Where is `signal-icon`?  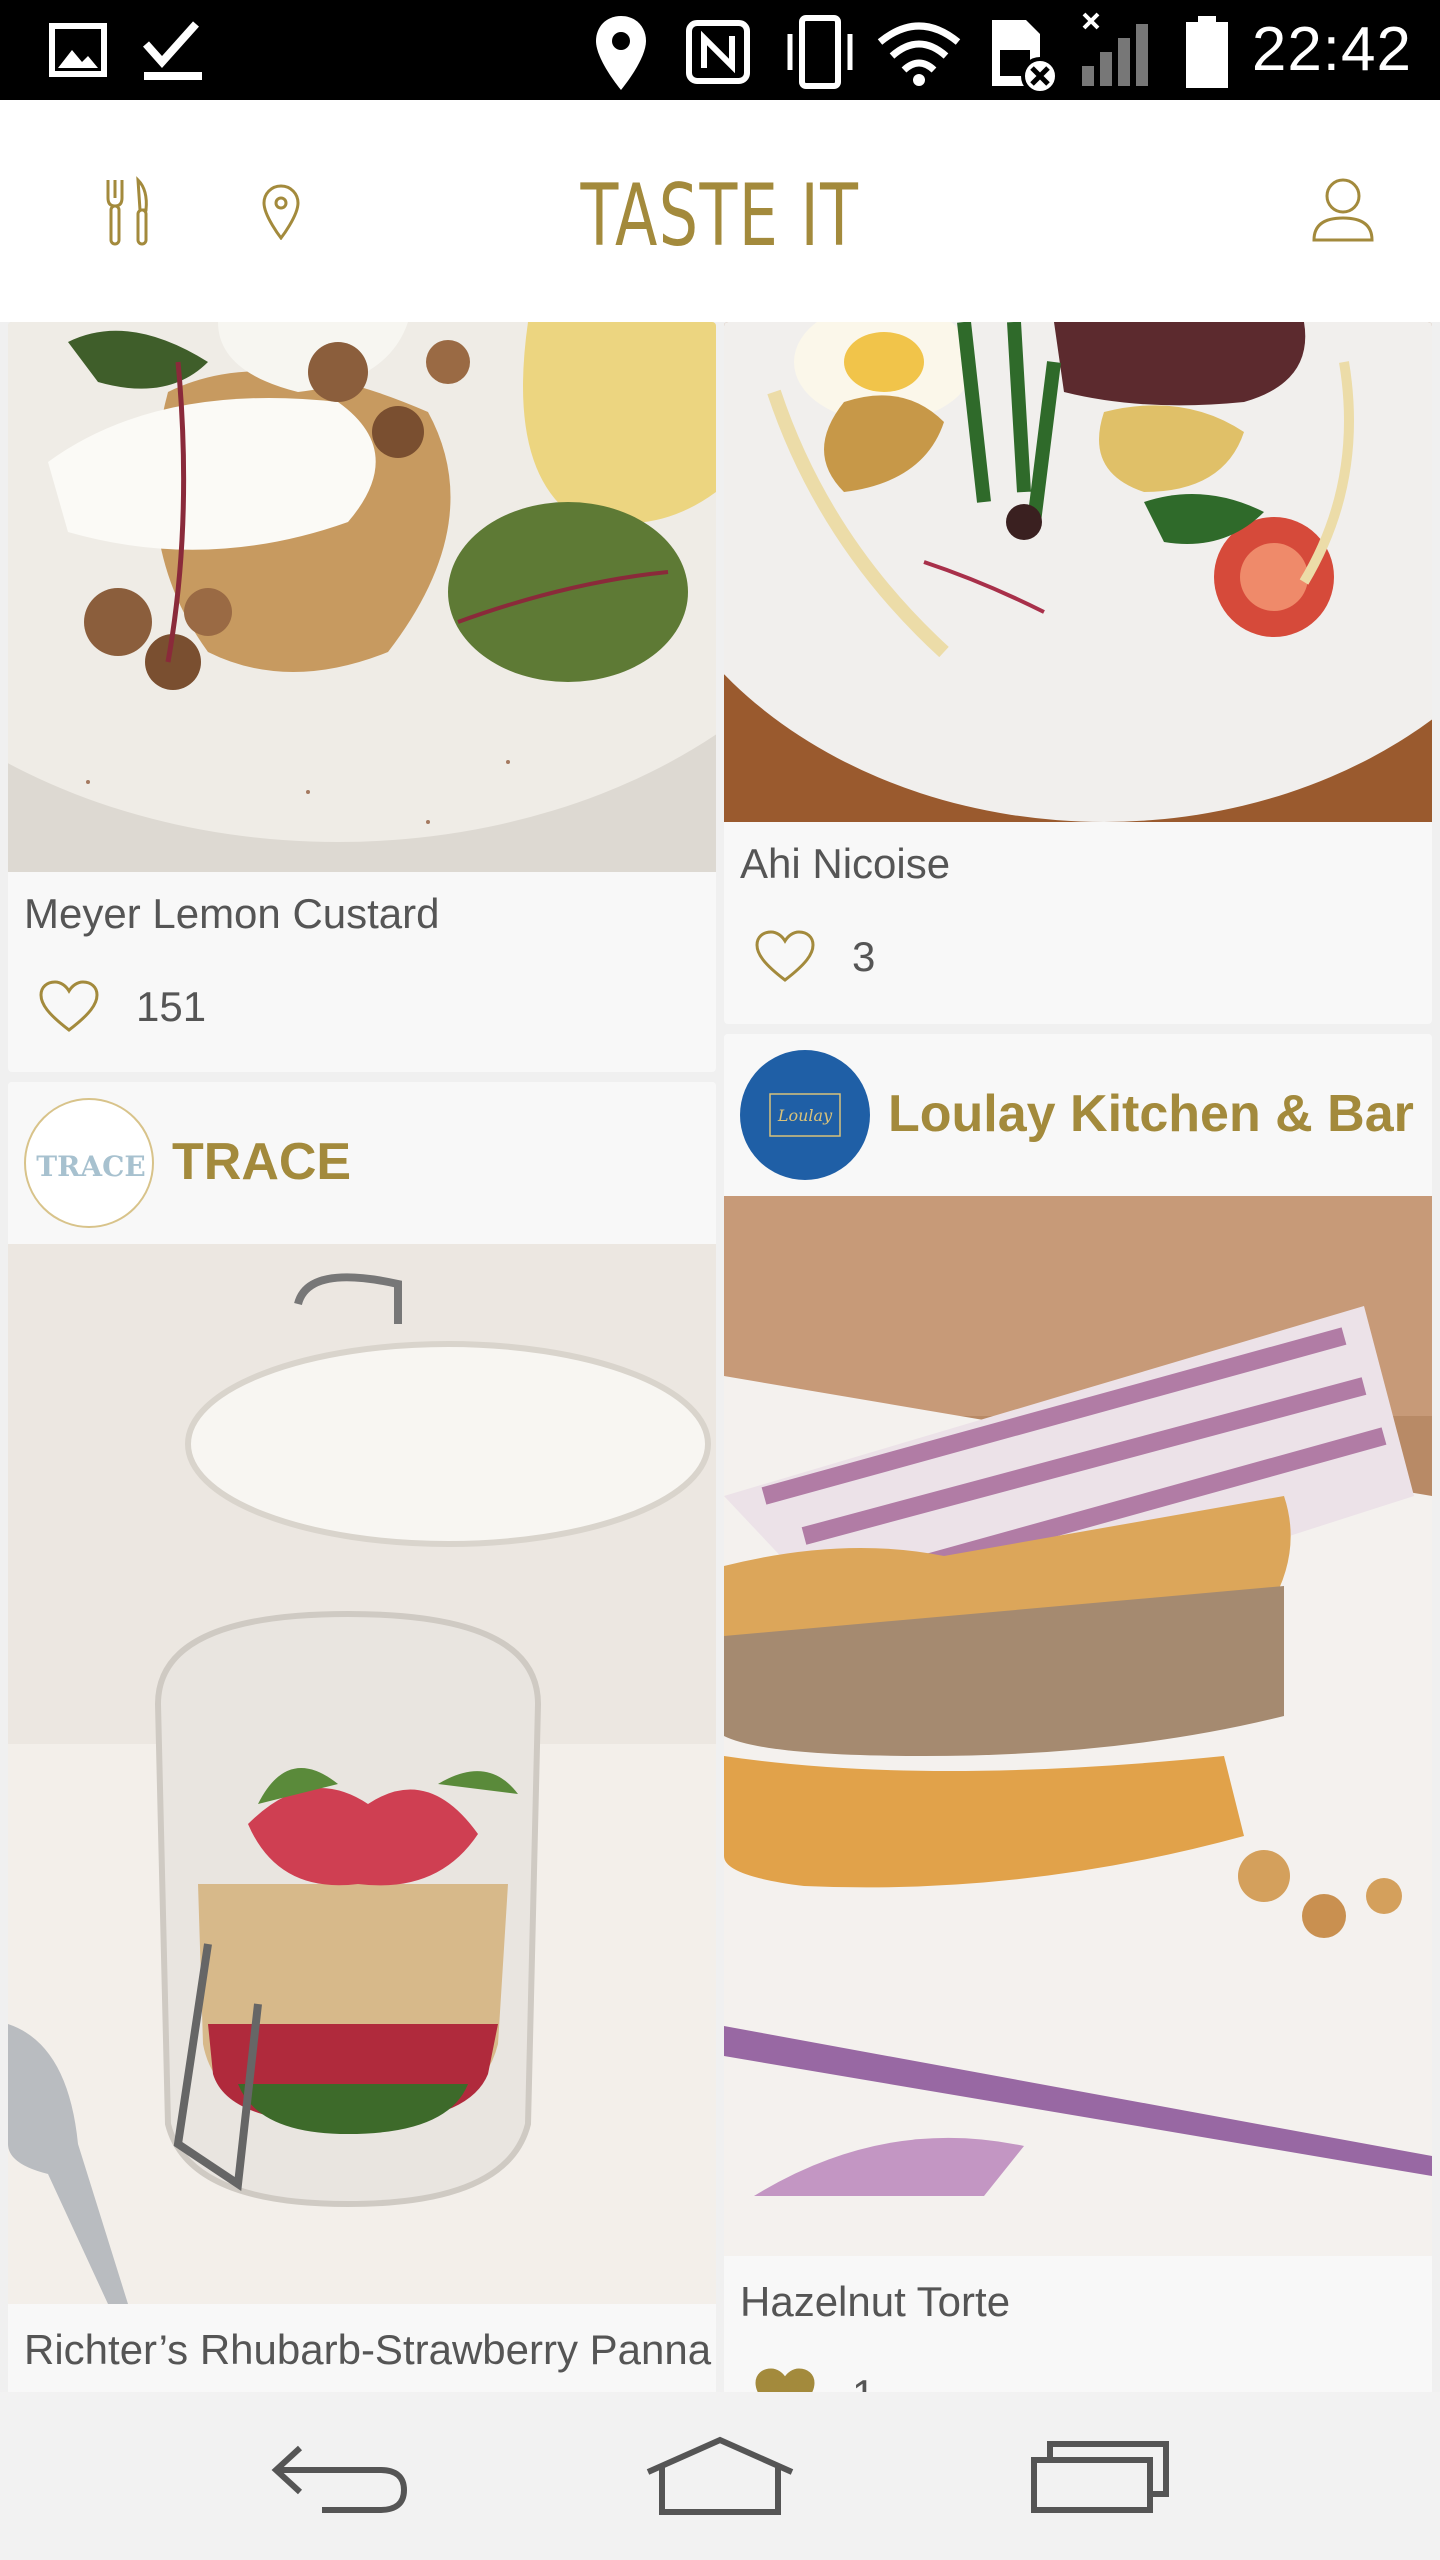
signal-icon is located at coordinates (1115, 49).